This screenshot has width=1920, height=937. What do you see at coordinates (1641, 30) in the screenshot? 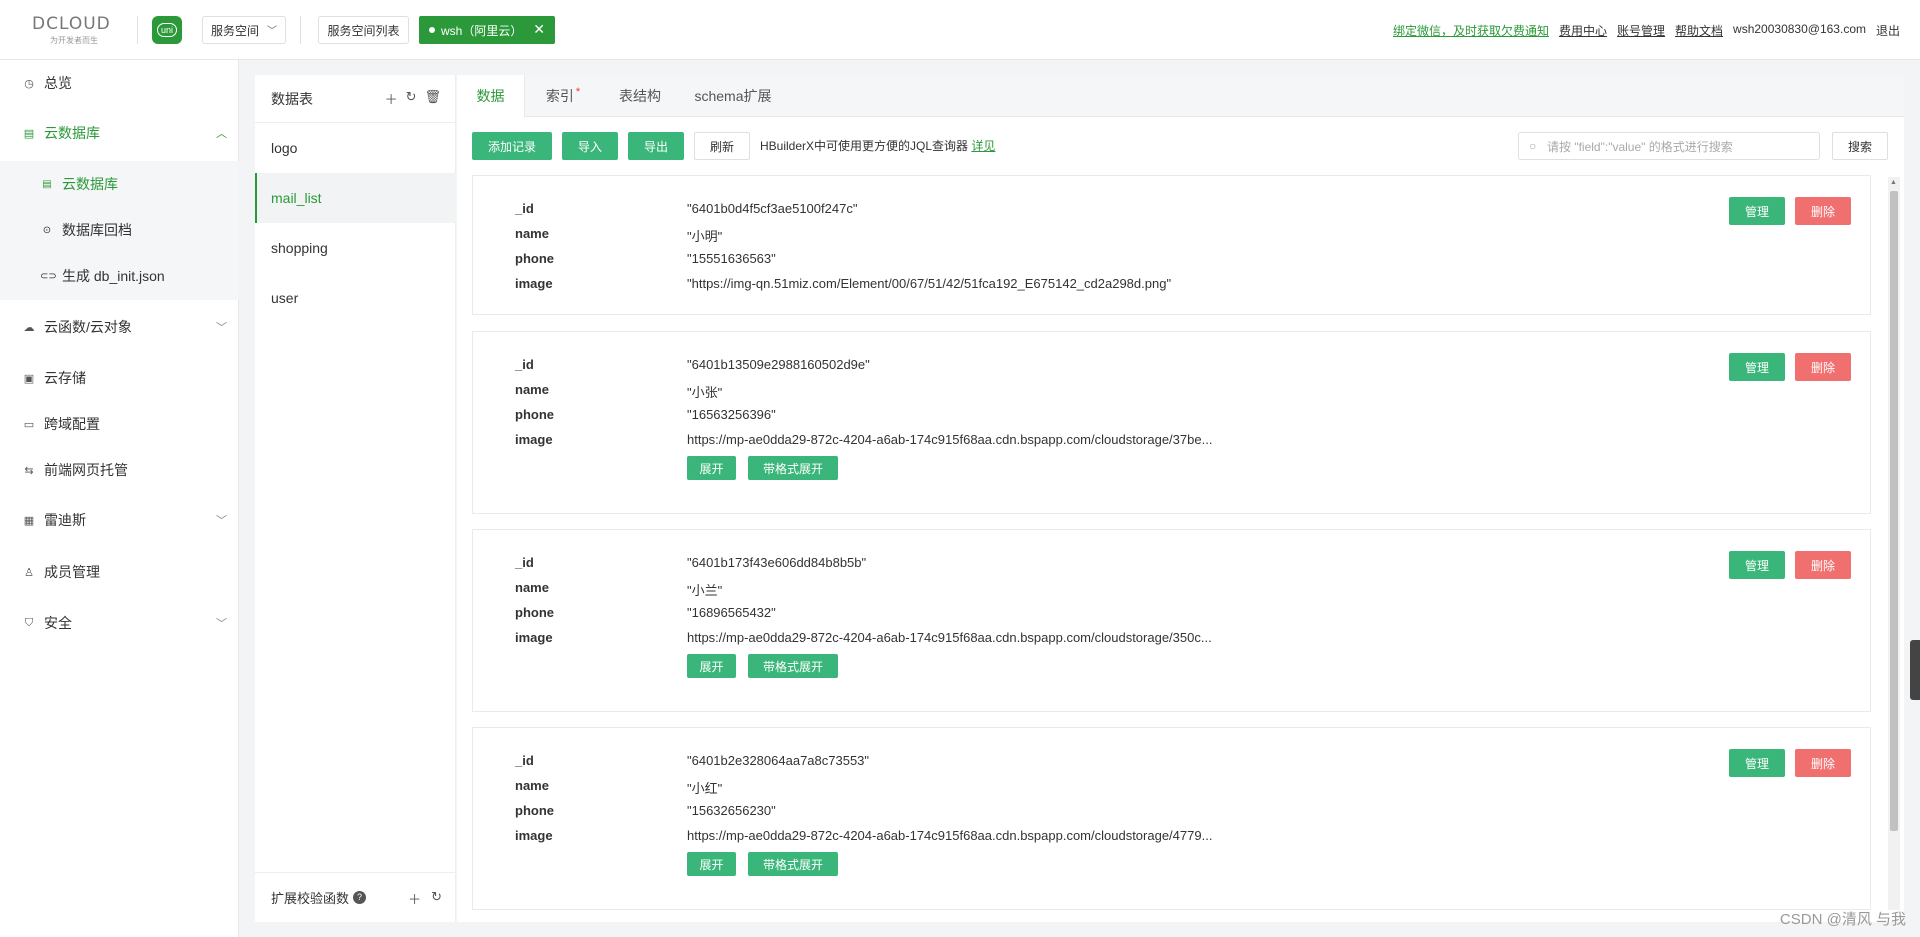
I see `account-link: 账号管理` at bounding box center [1641, 30].